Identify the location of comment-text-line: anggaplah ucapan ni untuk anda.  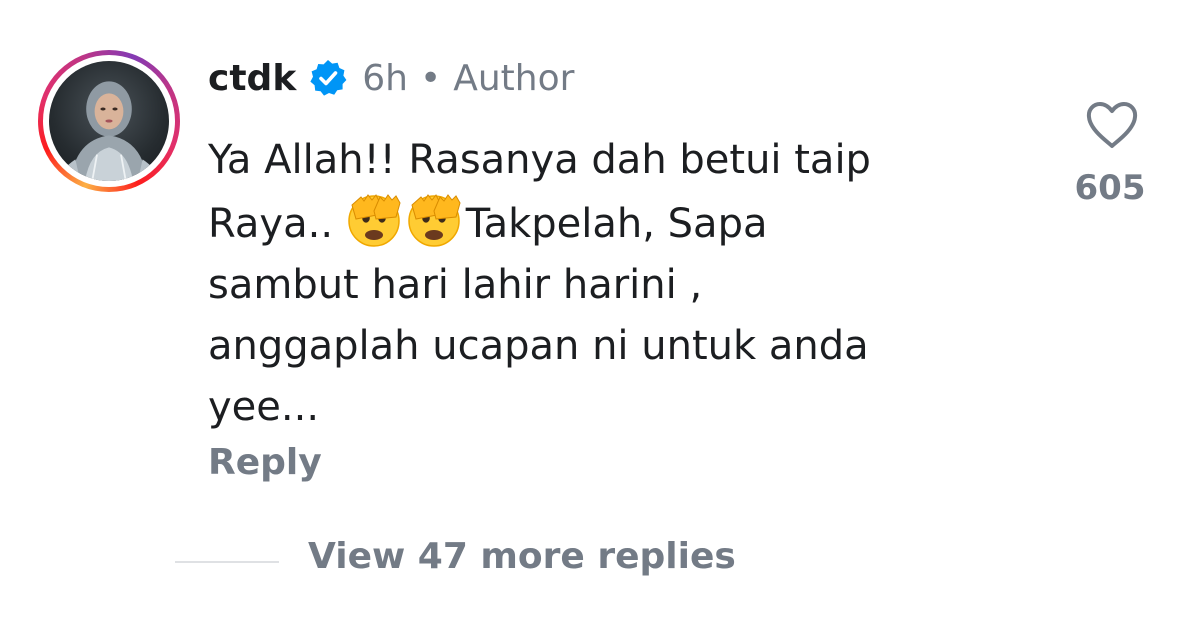
(538, 346).